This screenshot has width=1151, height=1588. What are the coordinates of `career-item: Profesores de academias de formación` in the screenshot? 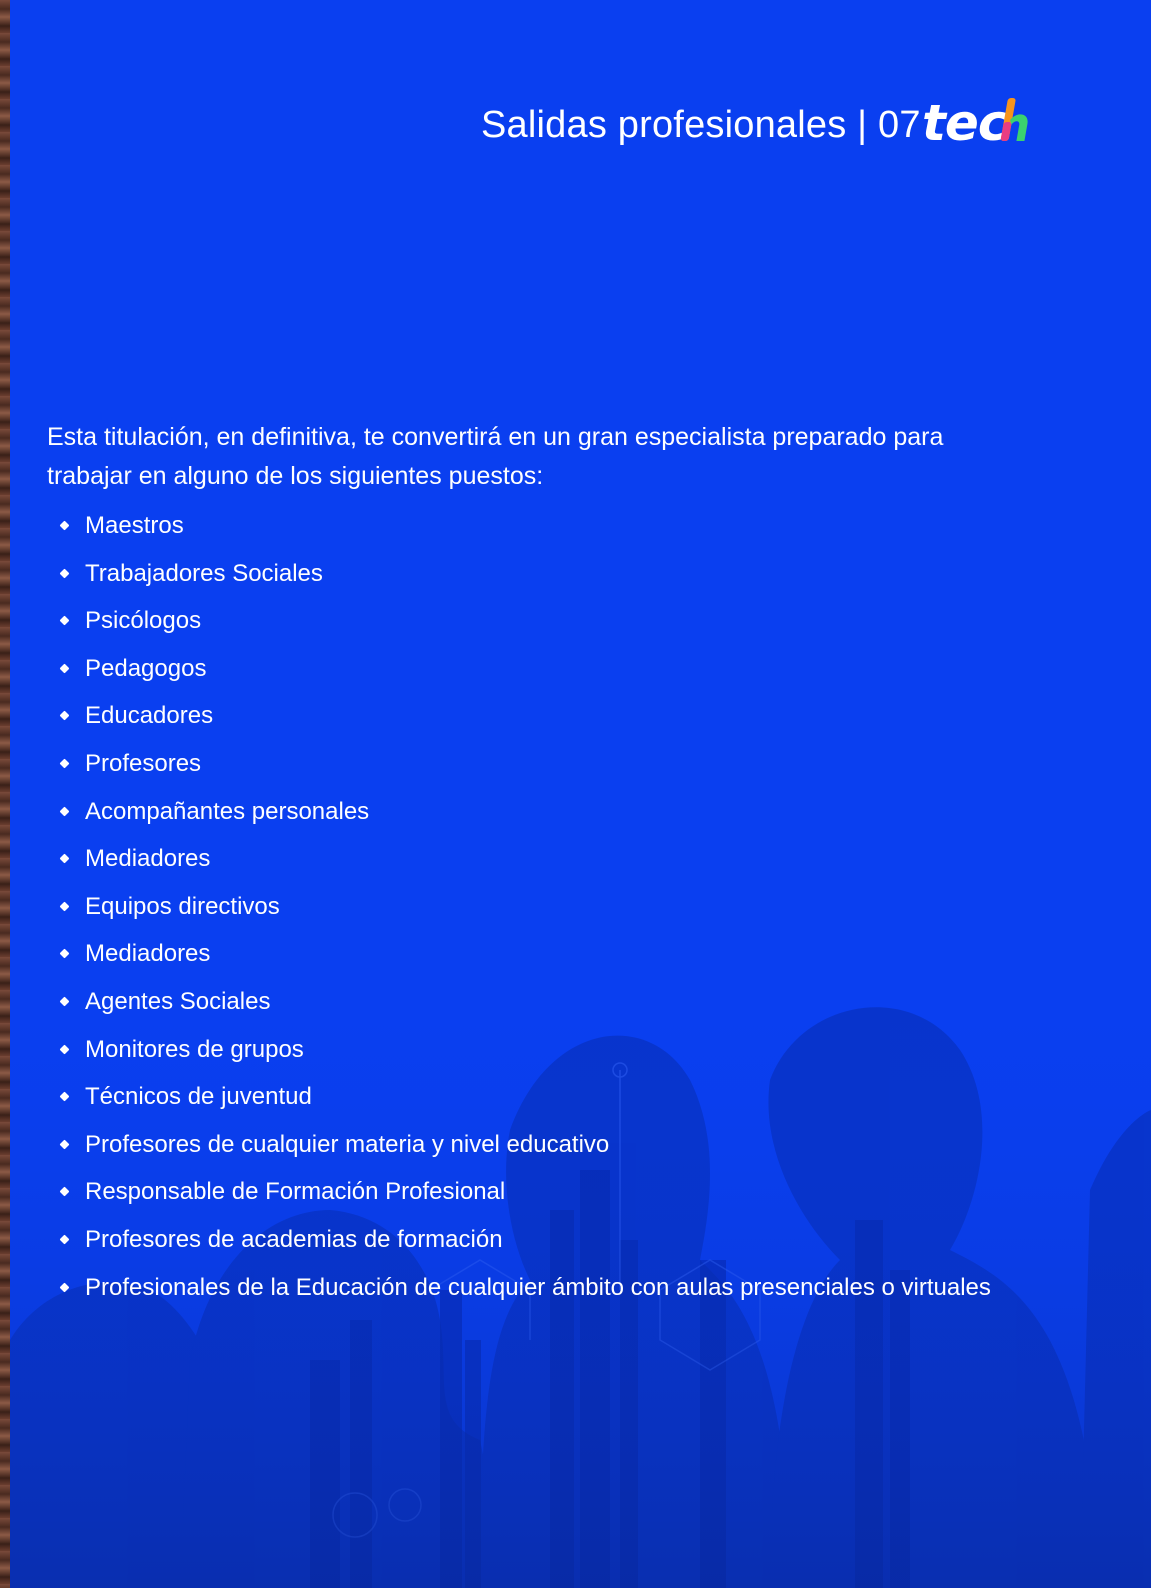 It's located at (524, 1245).